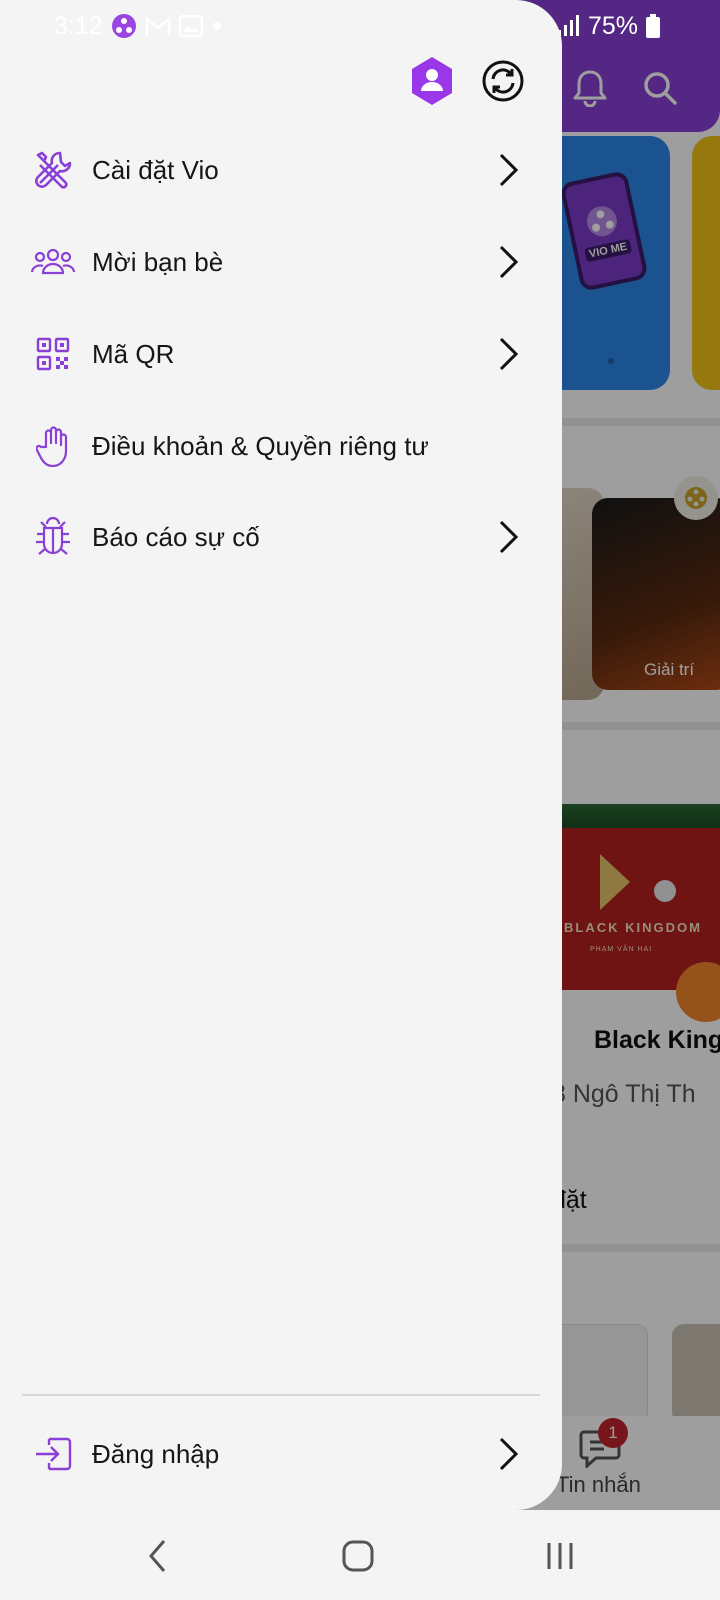 This screenshot has width=720, height=1600. I want to click on profile-avatar-icon, so click(432, 81).